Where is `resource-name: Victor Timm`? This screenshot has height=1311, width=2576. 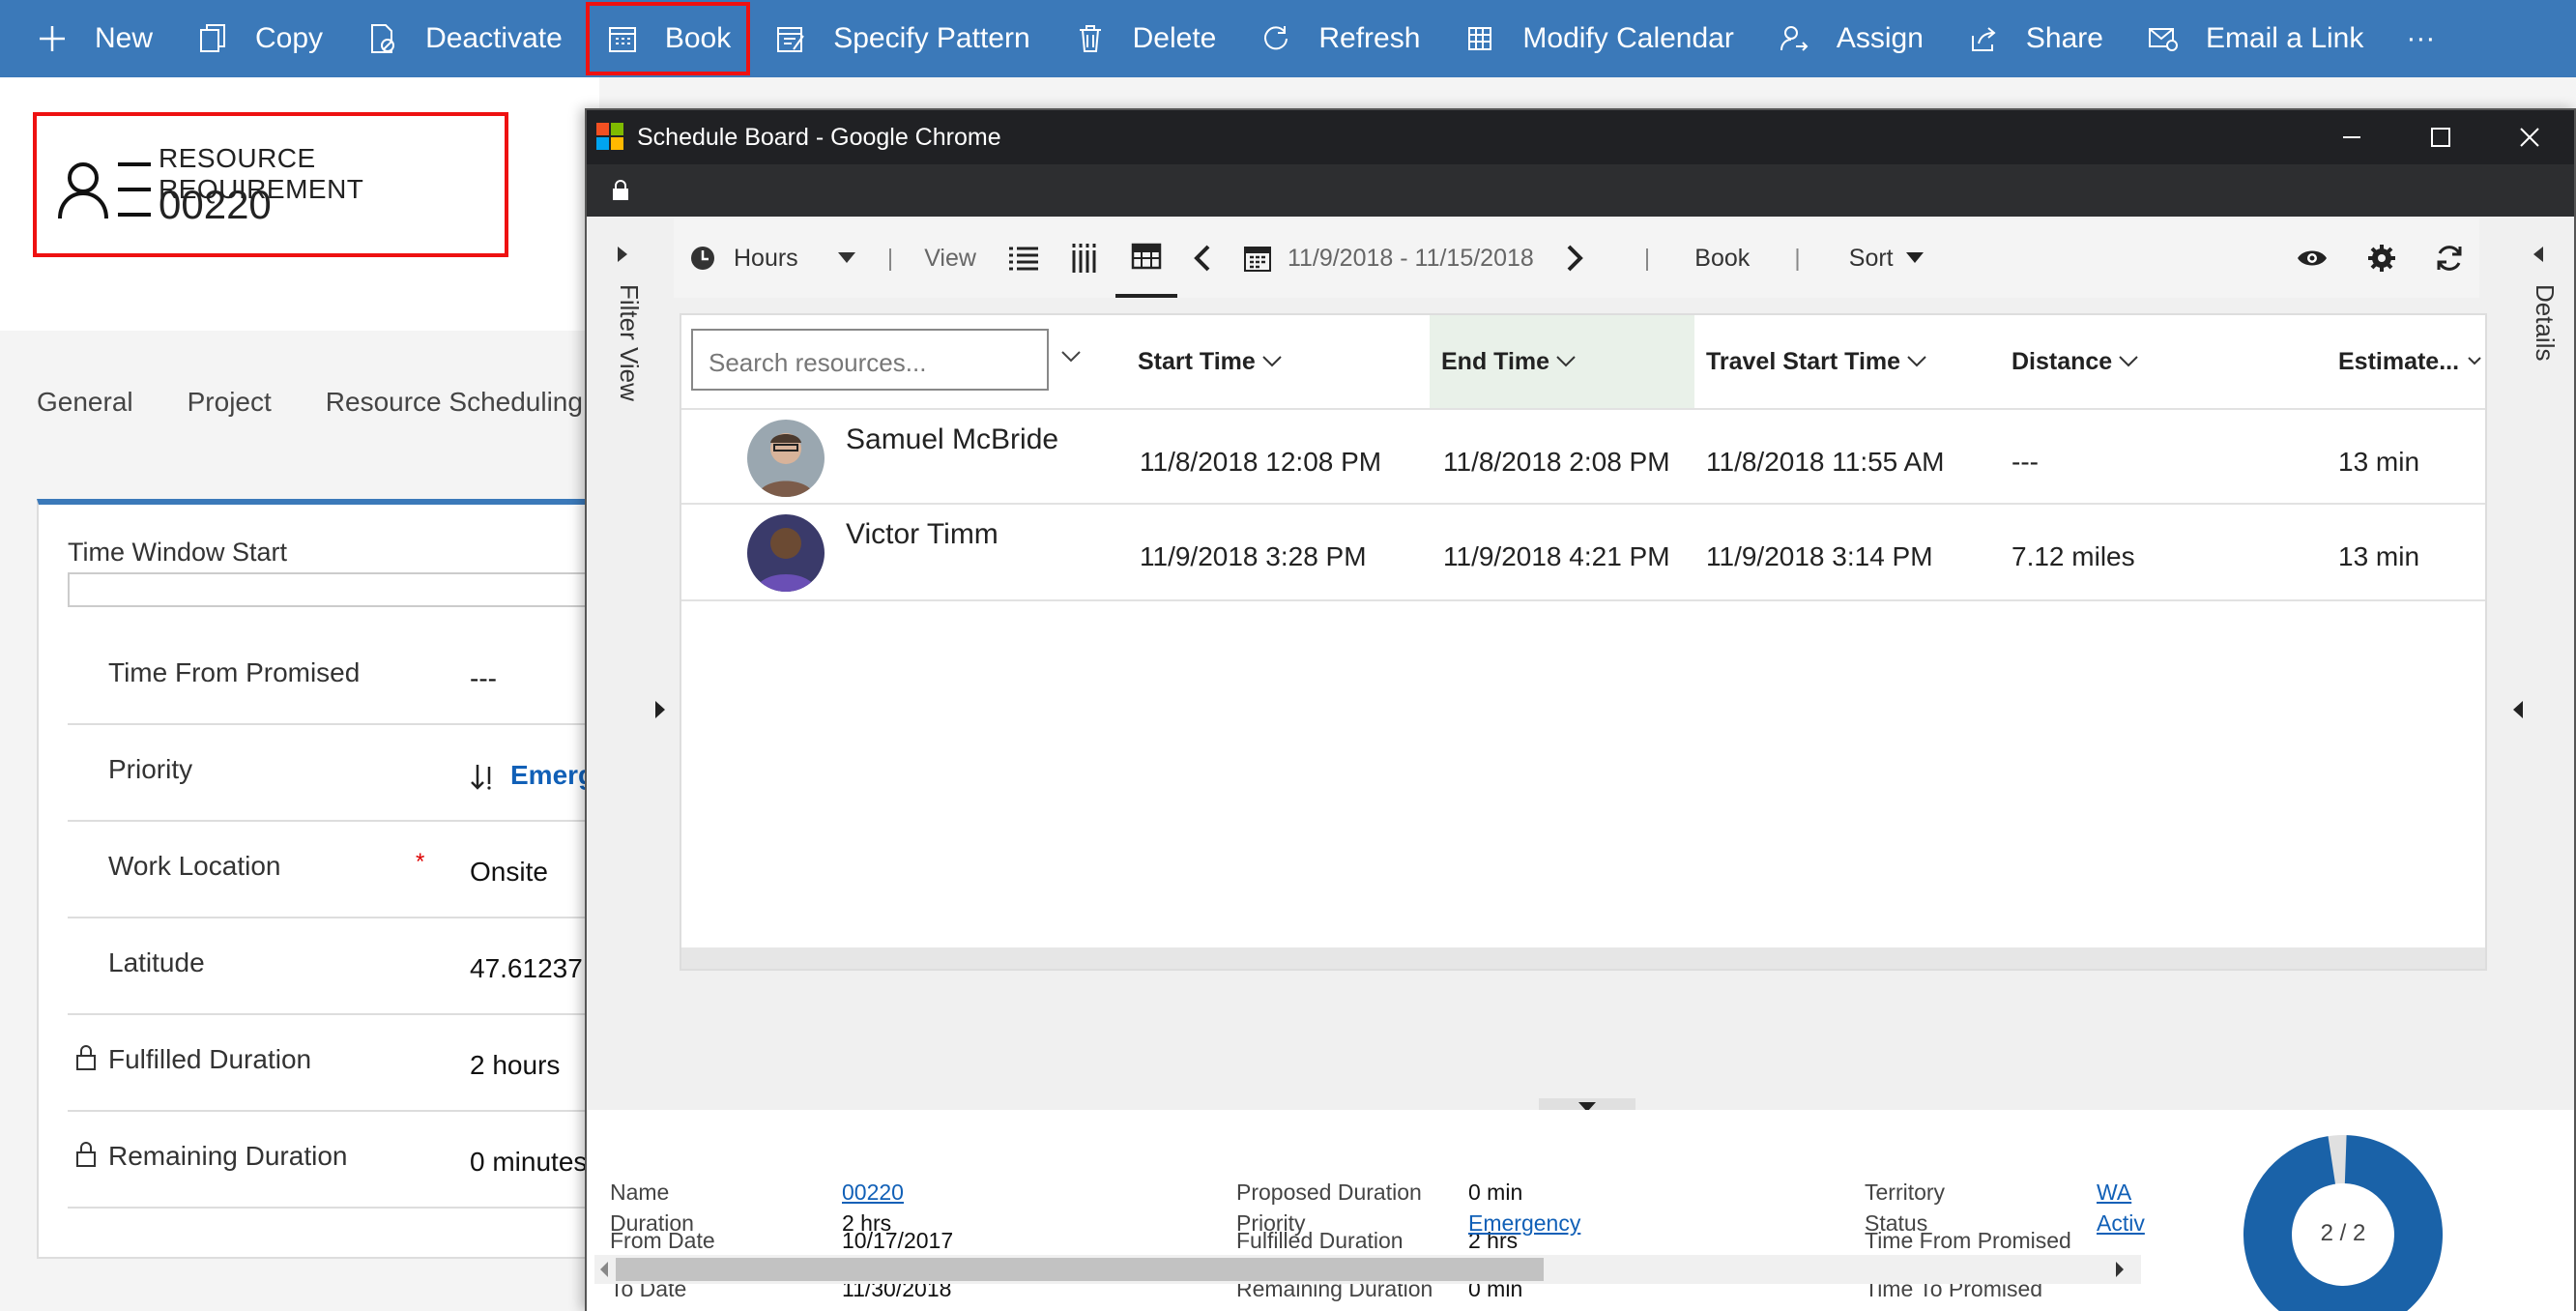
resource-name: Victor Timm is located at coordinates (922, 534).